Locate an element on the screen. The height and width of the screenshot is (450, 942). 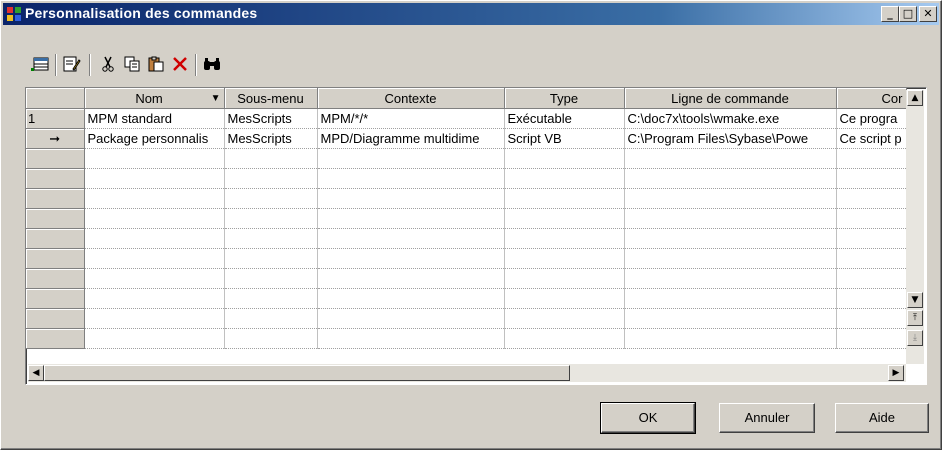
close-button: ✕ is located at coordinates (928, 14).